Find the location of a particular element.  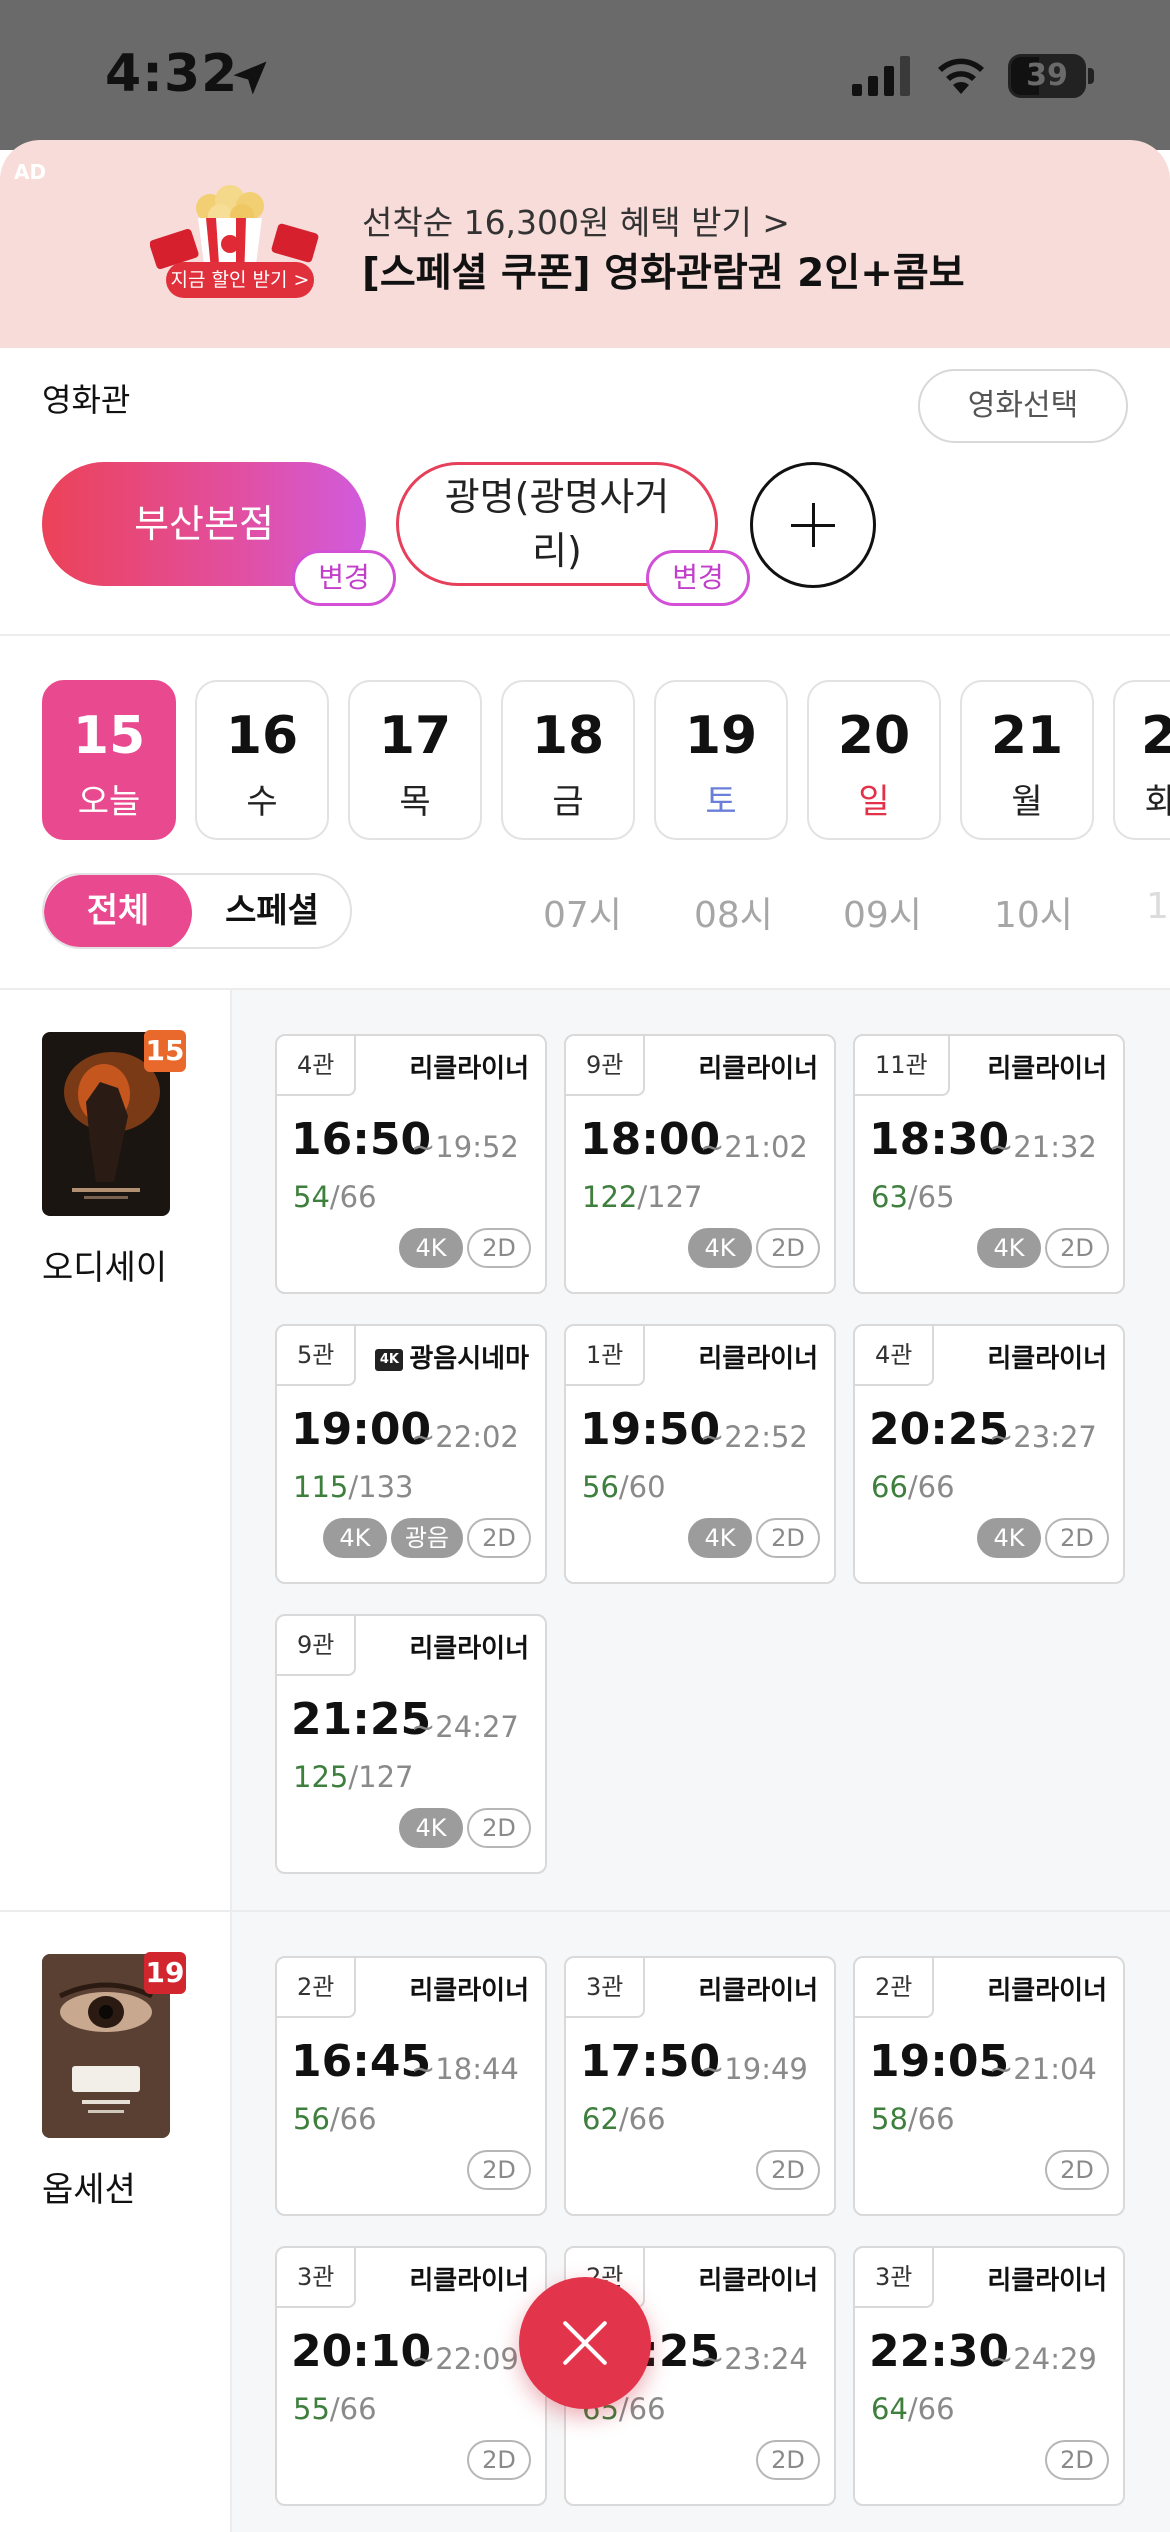

ad-tag: AD is located at coordinates (30, 172).